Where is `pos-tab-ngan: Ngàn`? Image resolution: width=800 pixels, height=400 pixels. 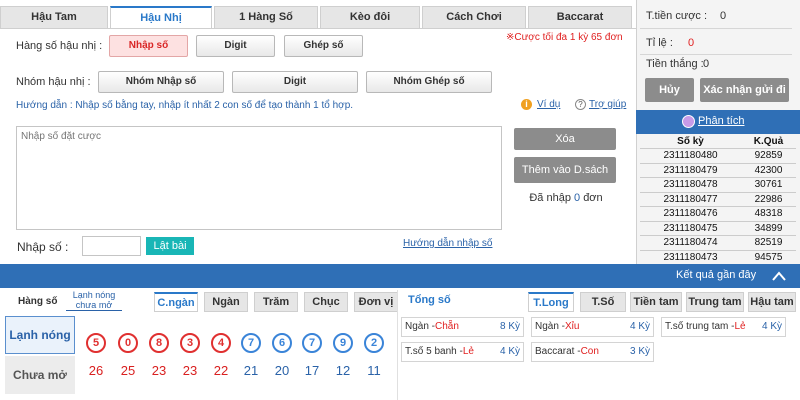
pos-tab-ngan: Ngàn is located at coordinates (226, 302).